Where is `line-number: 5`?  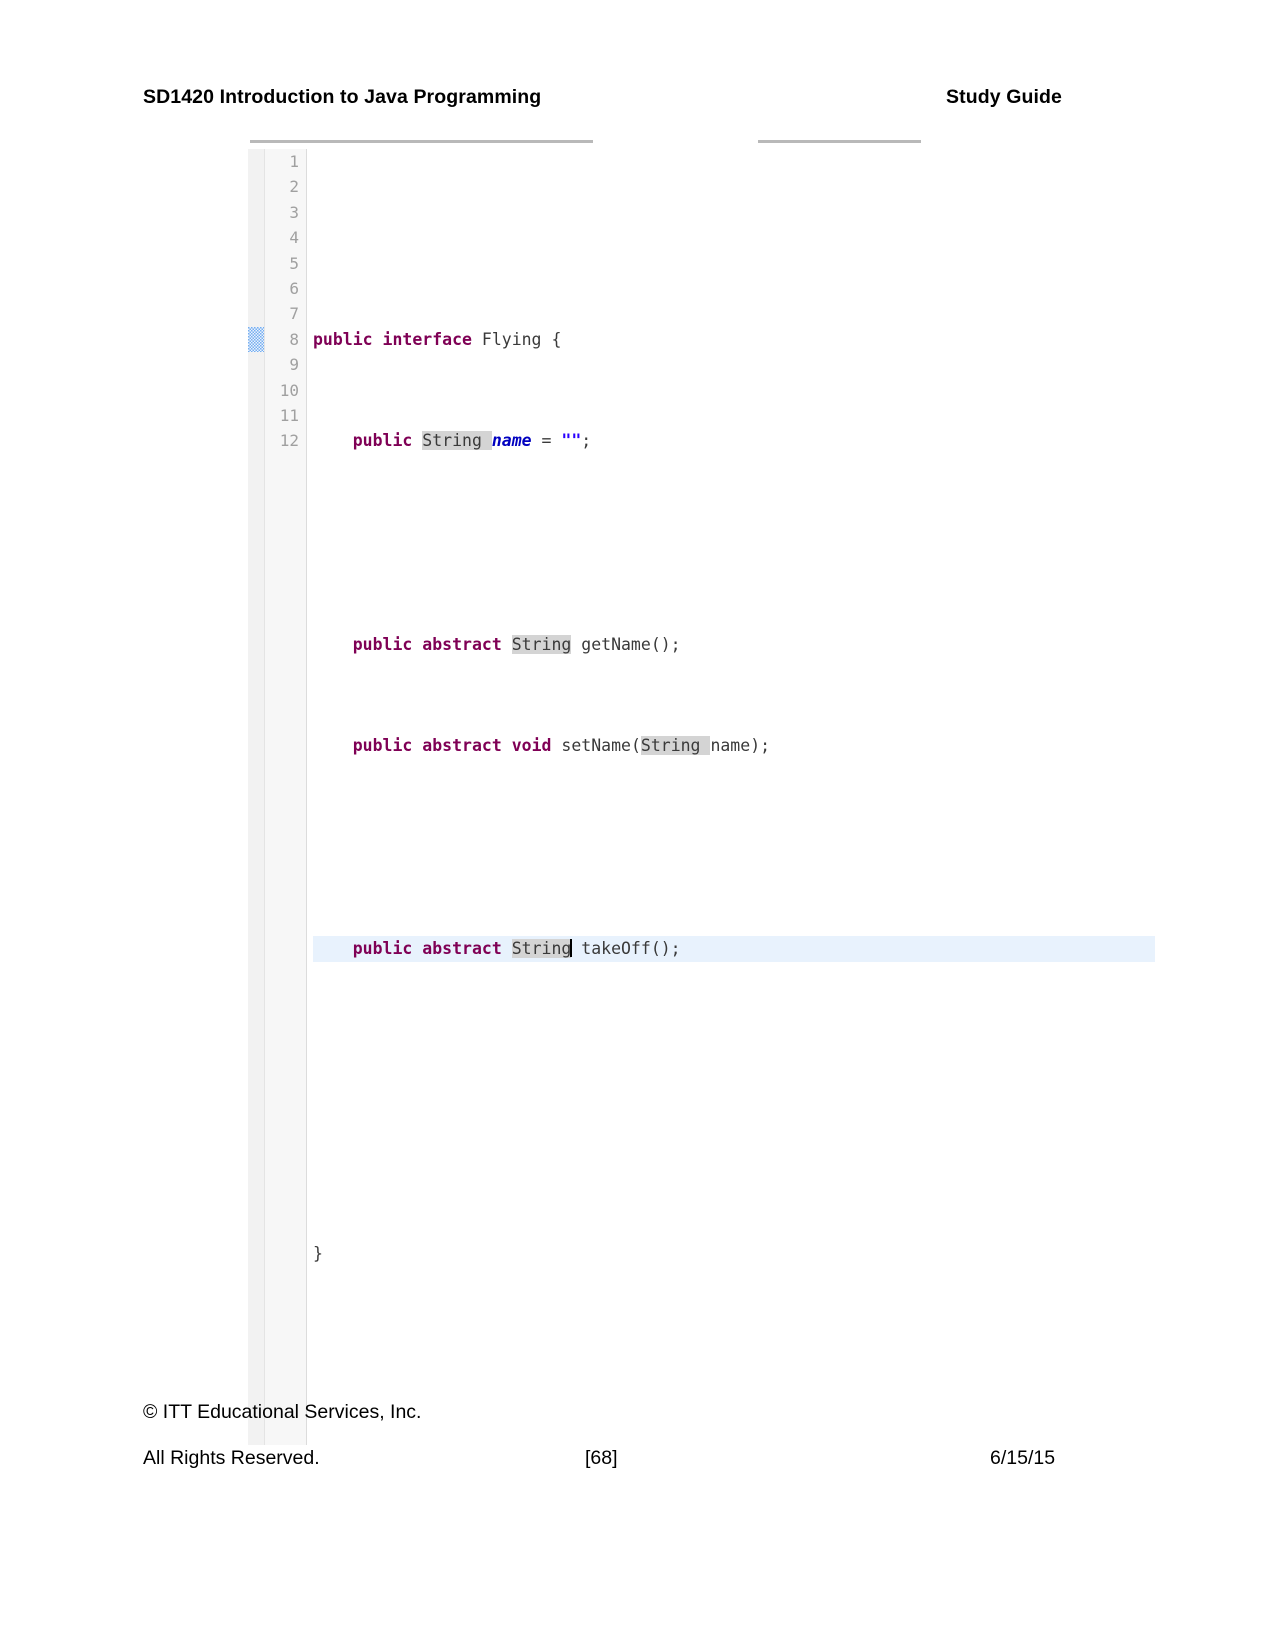 line-number: 5 is located at coordinates (294, 263).